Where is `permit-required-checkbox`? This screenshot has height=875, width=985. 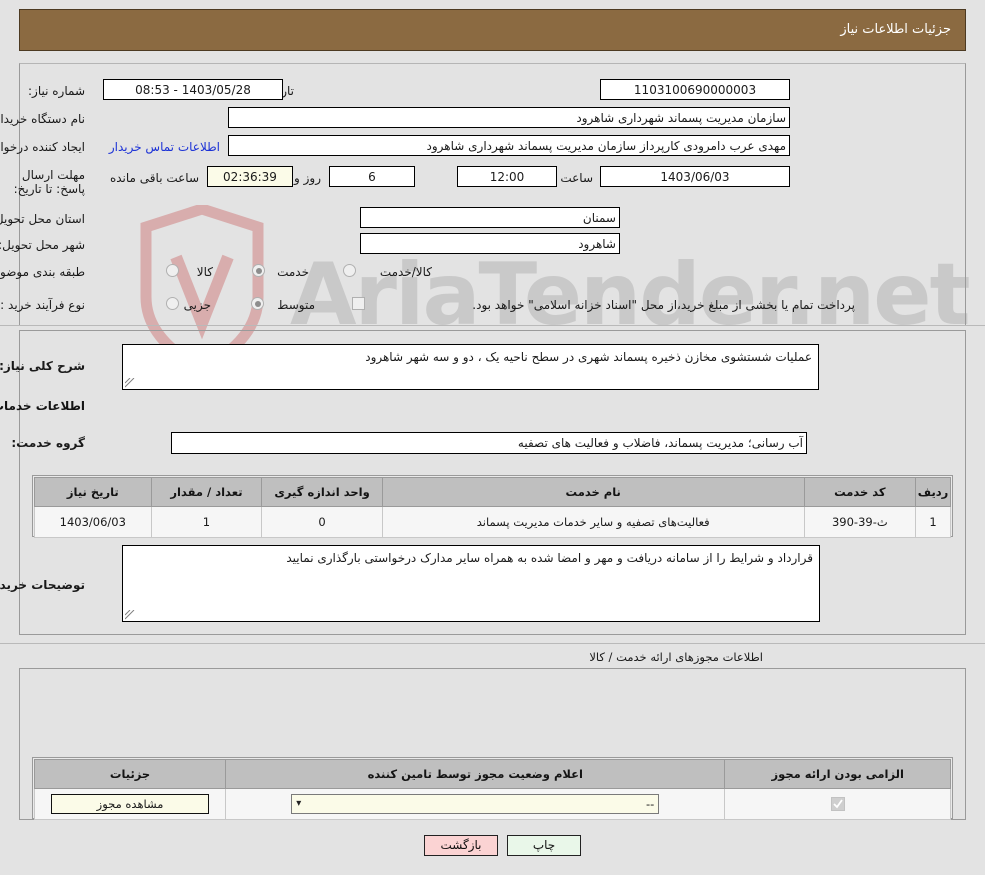 permit-required-checkbox is located at coordinates (837, 804).